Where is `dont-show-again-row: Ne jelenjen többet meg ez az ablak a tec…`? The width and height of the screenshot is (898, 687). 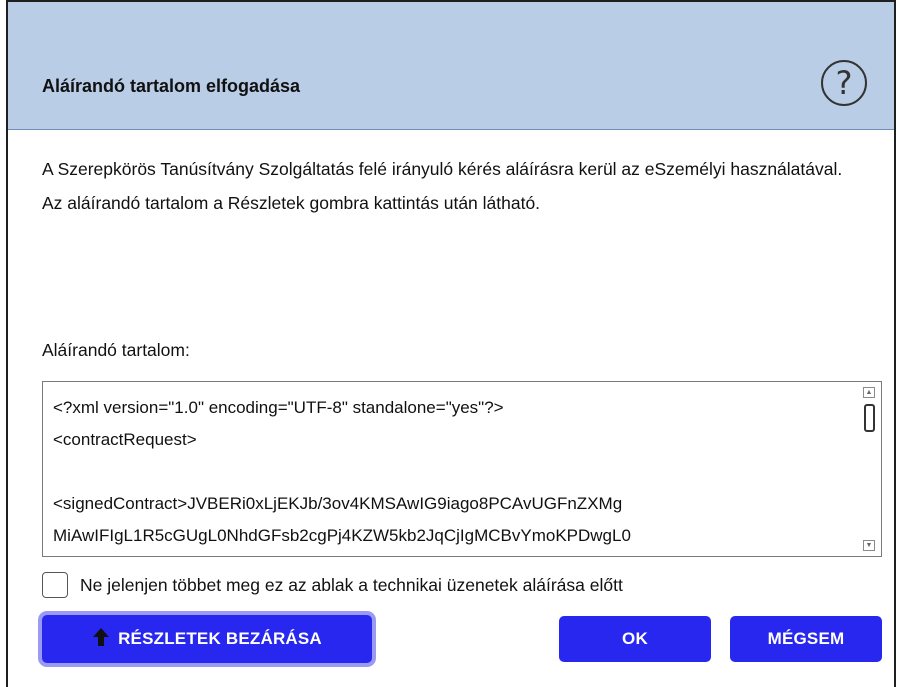
dont-show-again-row: Ne jelenjen többet meg ez az ablak a tec… is located at coordinates (332, 585).